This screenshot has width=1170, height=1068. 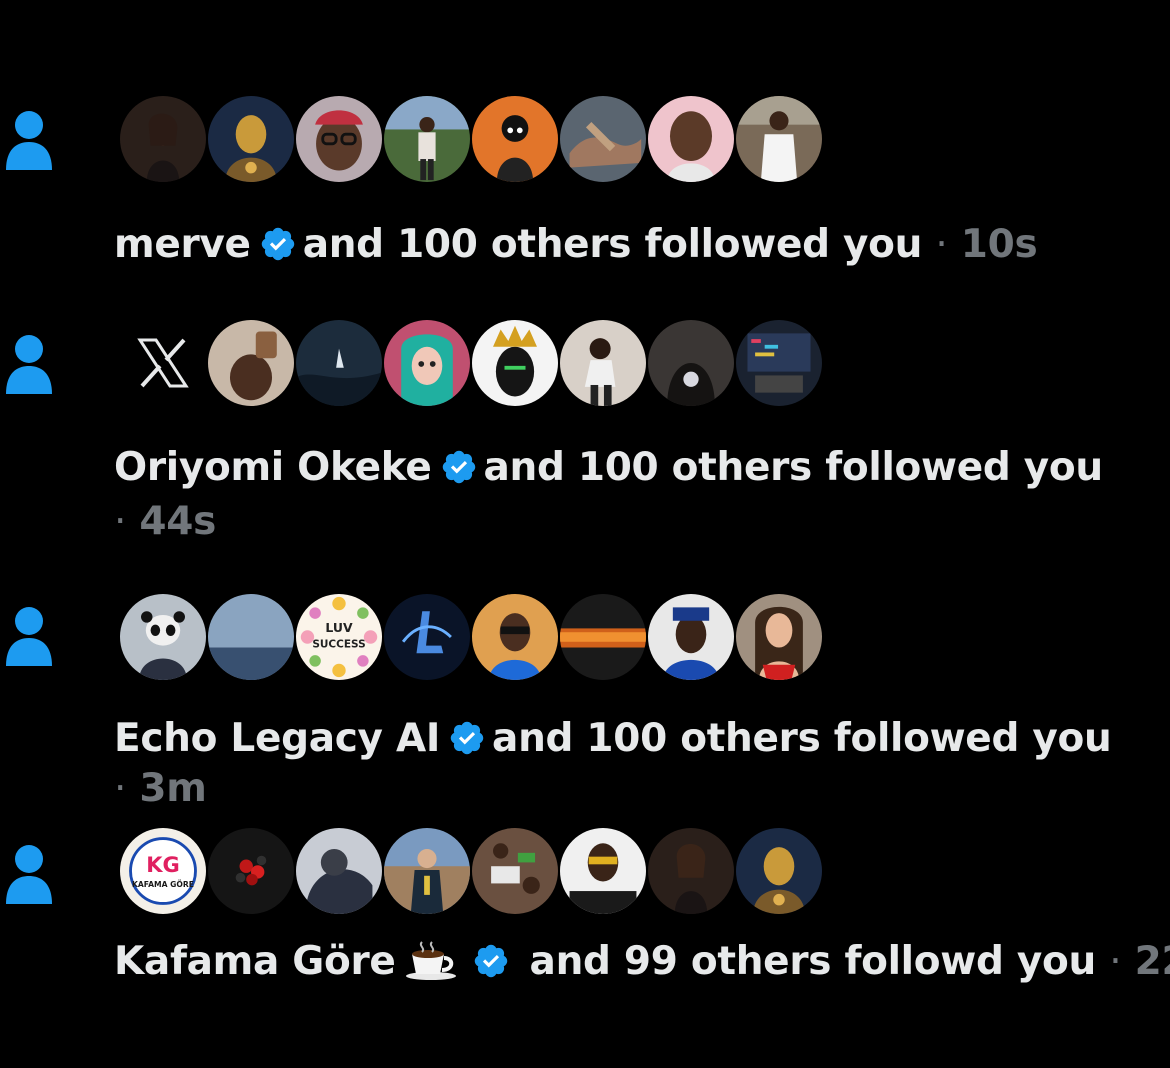 What do you see at coordinates (1152, 961) in the screenshot?
I see `timestamp: 22s` at bounding box center [1152, 961].